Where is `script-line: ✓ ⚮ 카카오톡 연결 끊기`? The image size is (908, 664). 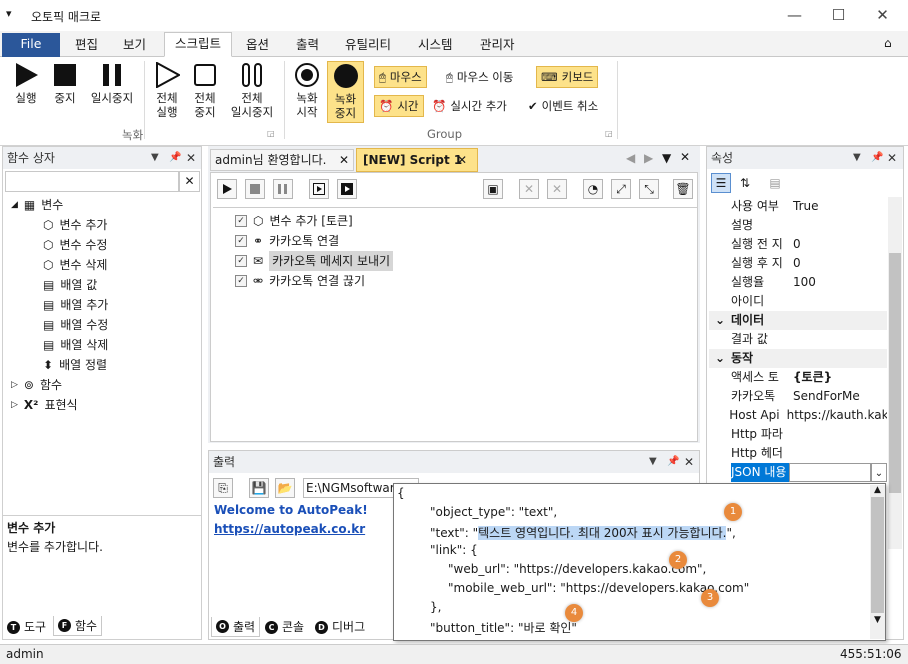
script-line: ✓ ⚮ 카카오톡 연결 끊기 is located at coordinates (314, 281).